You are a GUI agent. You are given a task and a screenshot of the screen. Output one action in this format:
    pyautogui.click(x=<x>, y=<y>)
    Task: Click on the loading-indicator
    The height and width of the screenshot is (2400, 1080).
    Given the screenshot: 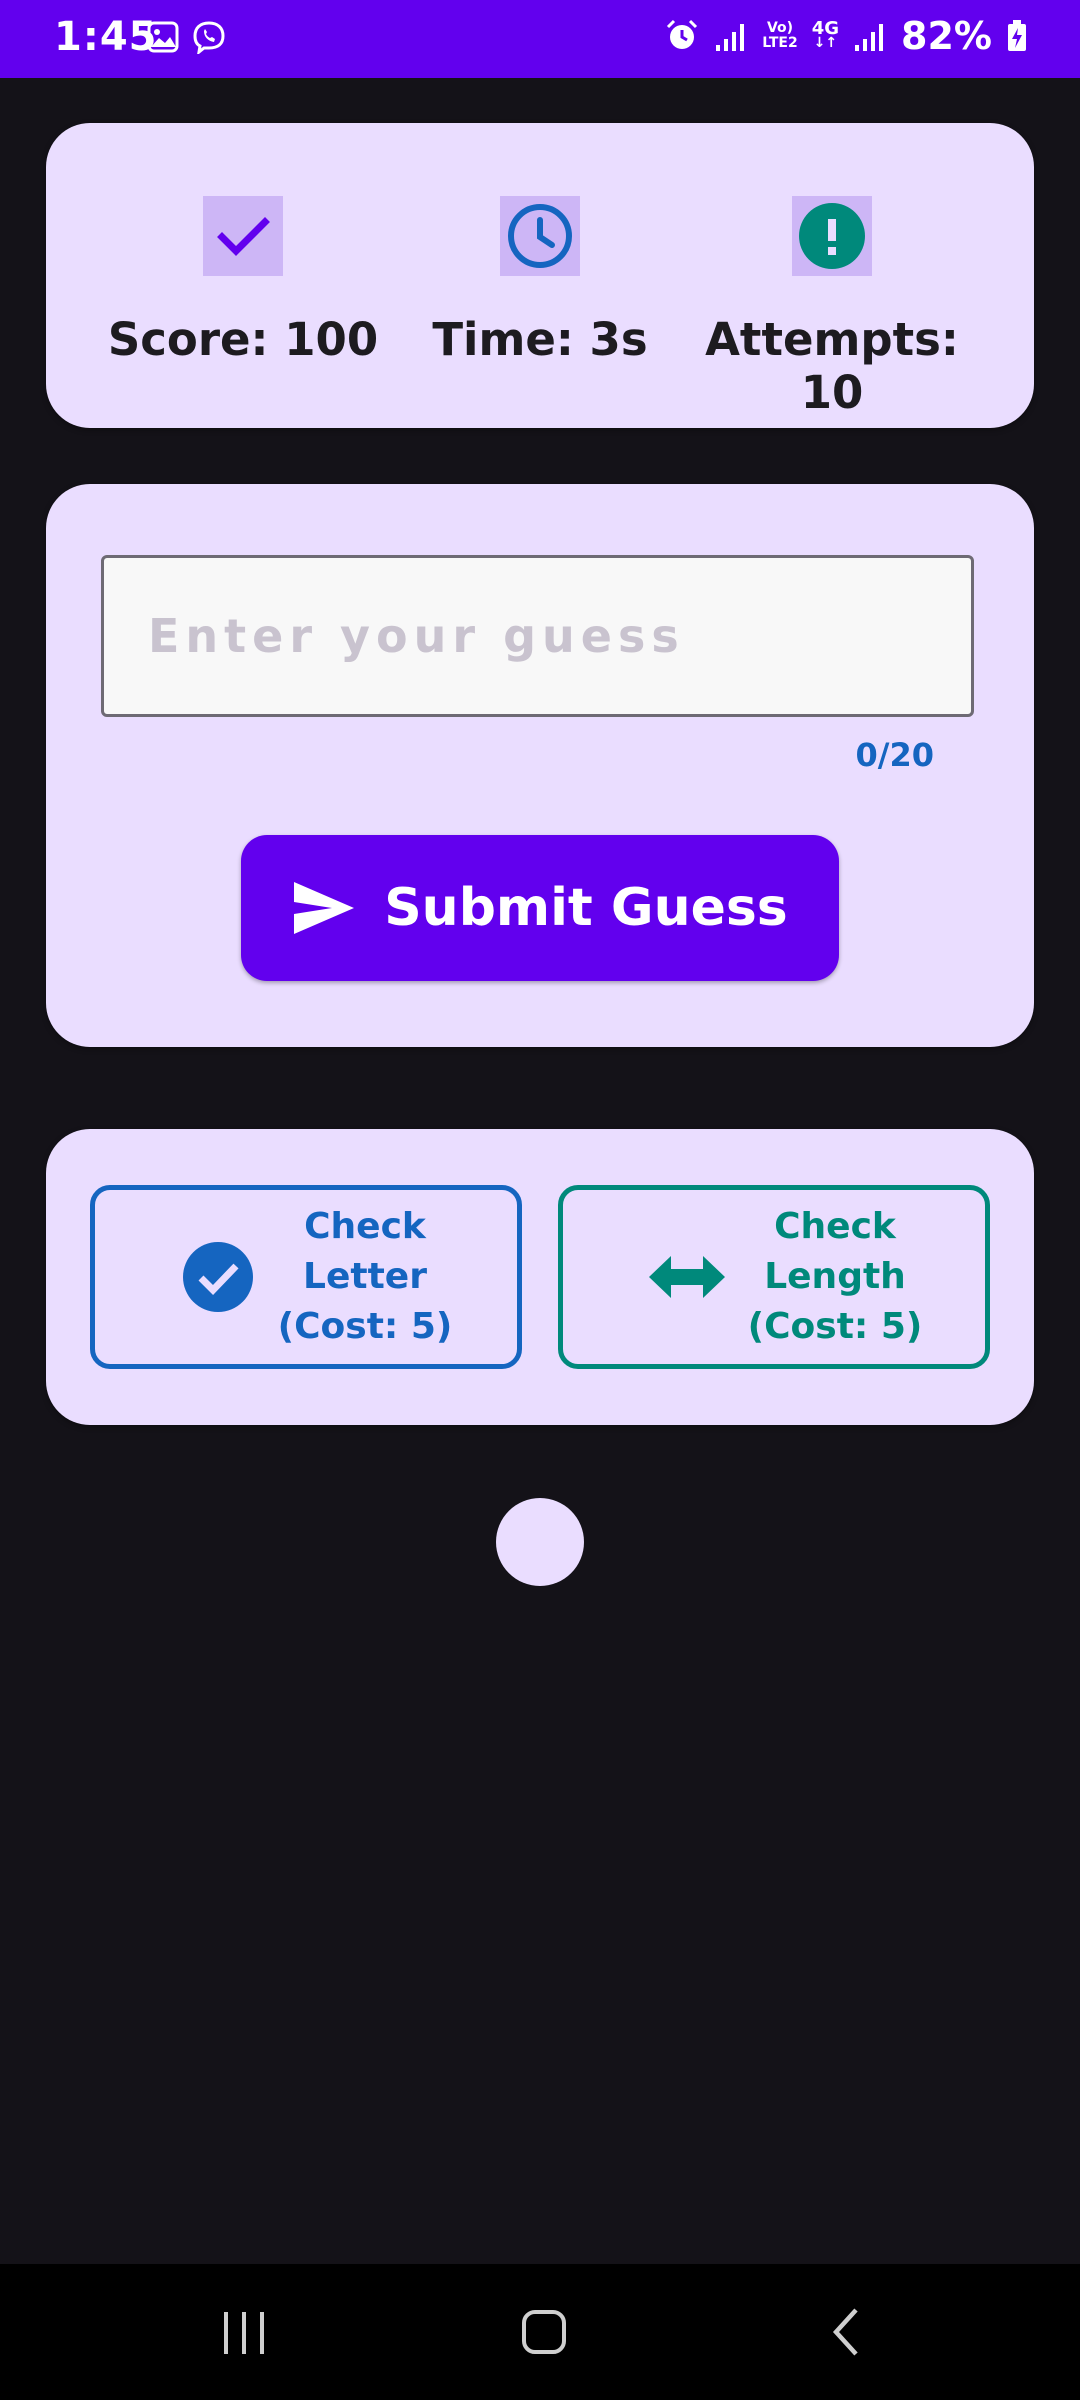 What is the action you would take?
    pyautogui.click(x=540, y=1542)
    